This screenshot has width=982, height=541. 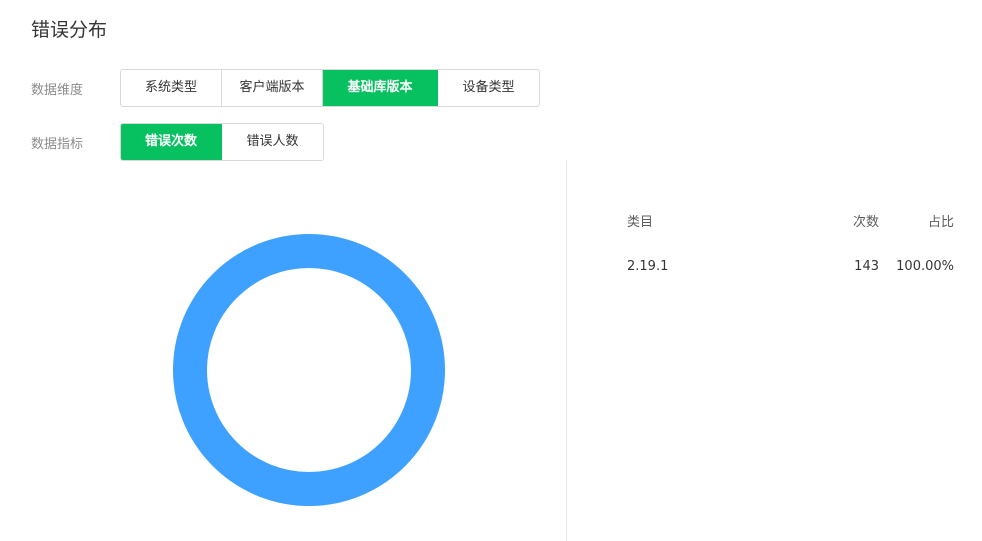 I want to click on dimension-option-client-version: 客户端版本, so click(x=272, y=88).